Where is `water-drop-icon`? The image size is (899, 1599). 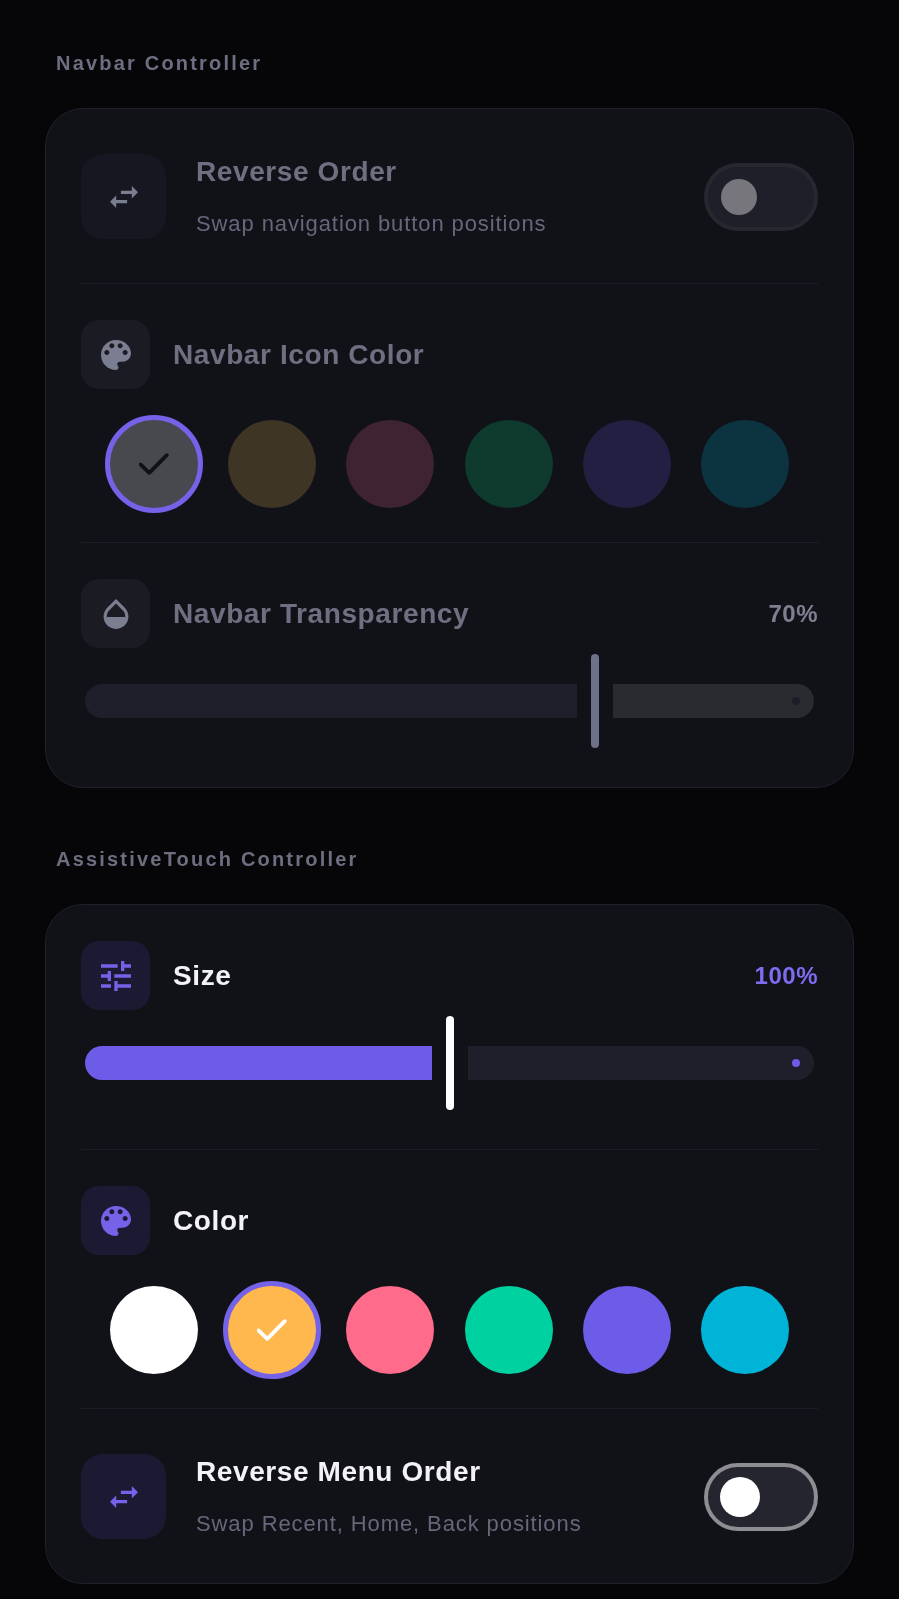 water-drop-icon is located at coordinates (115, 613).